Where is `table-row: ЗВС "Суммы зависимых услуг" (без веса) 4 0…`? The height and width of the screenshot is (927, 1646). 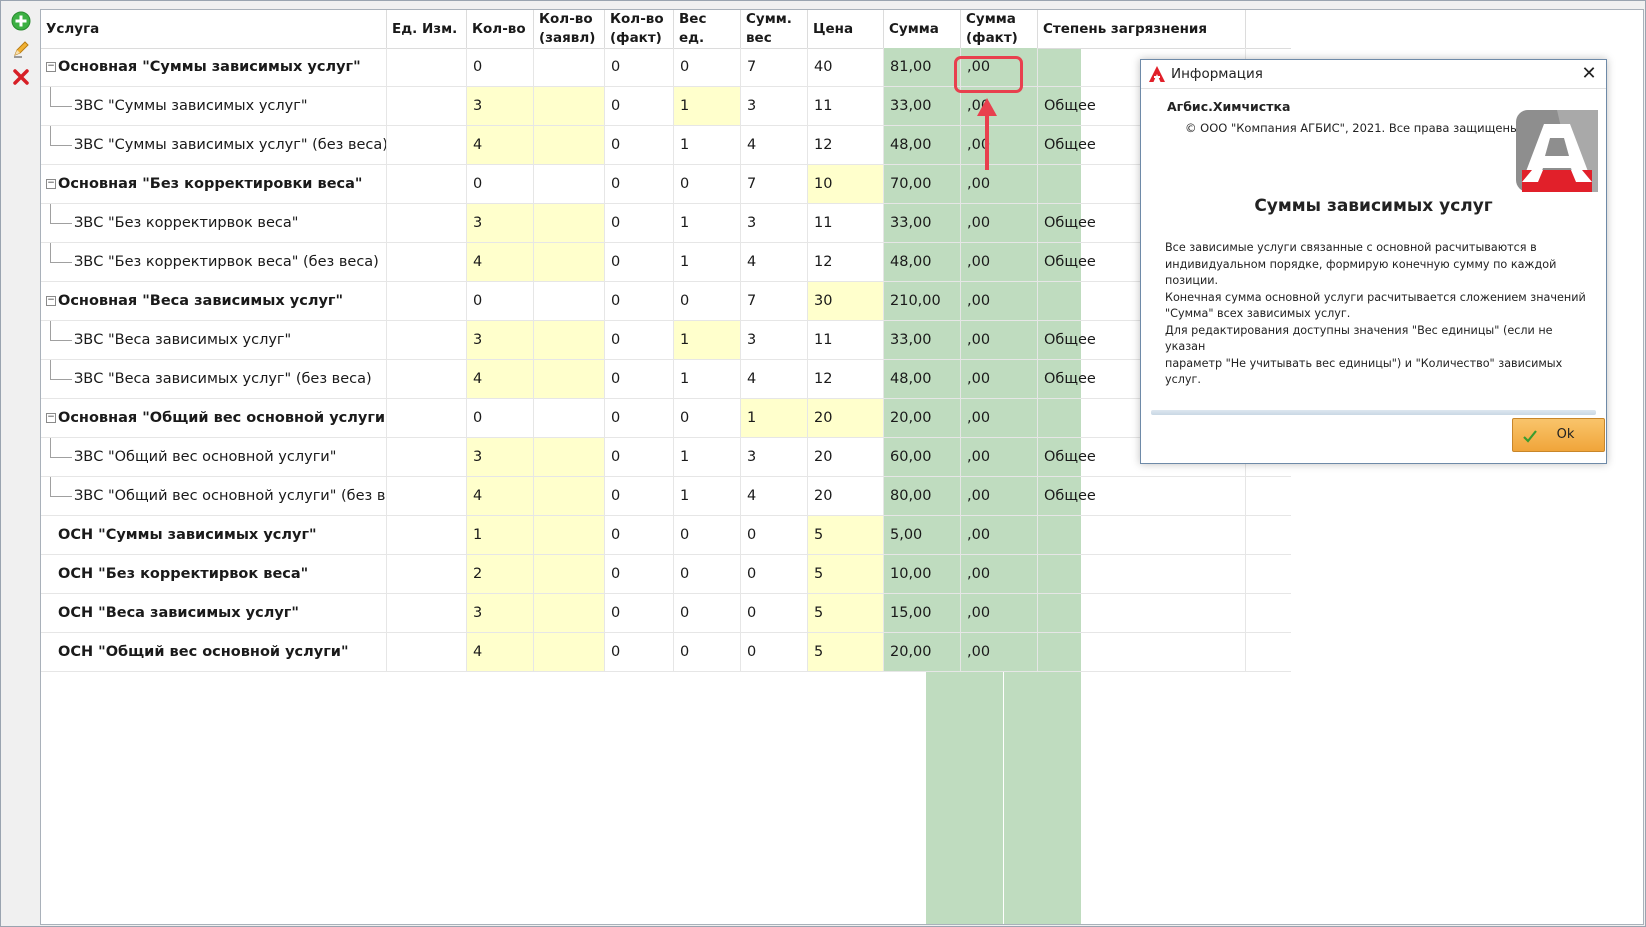
table-row: ЗВС "Суммы зависимых услуг" (без веса) 4 0… is located at coordinates (666, 145).